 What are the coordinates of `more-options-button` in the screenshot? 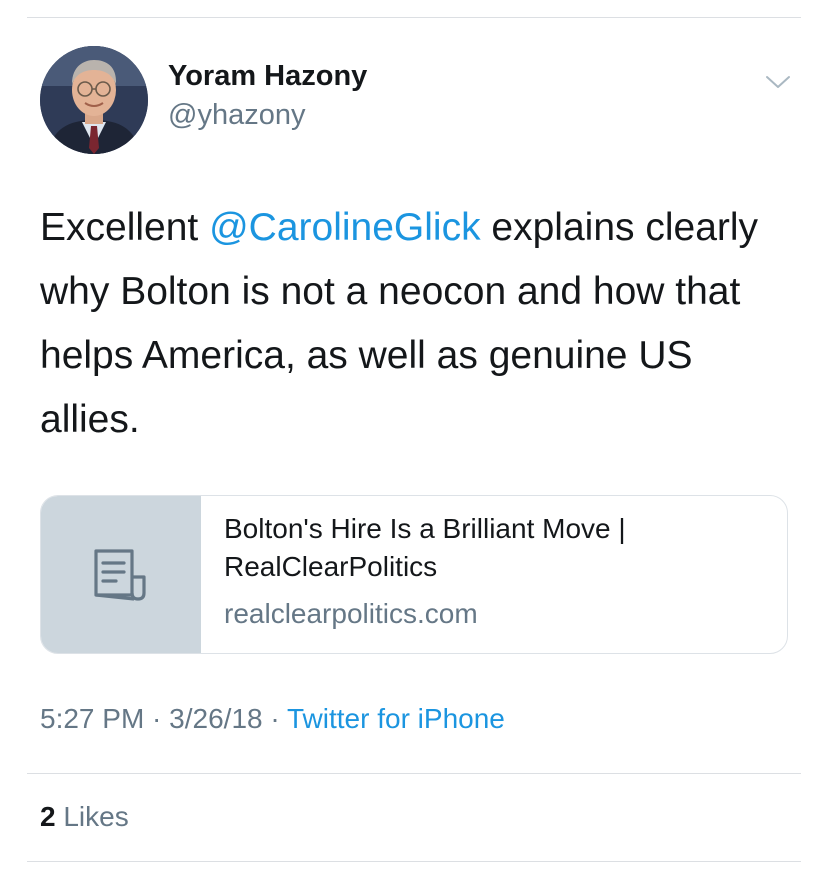 It's located at (778, 82).